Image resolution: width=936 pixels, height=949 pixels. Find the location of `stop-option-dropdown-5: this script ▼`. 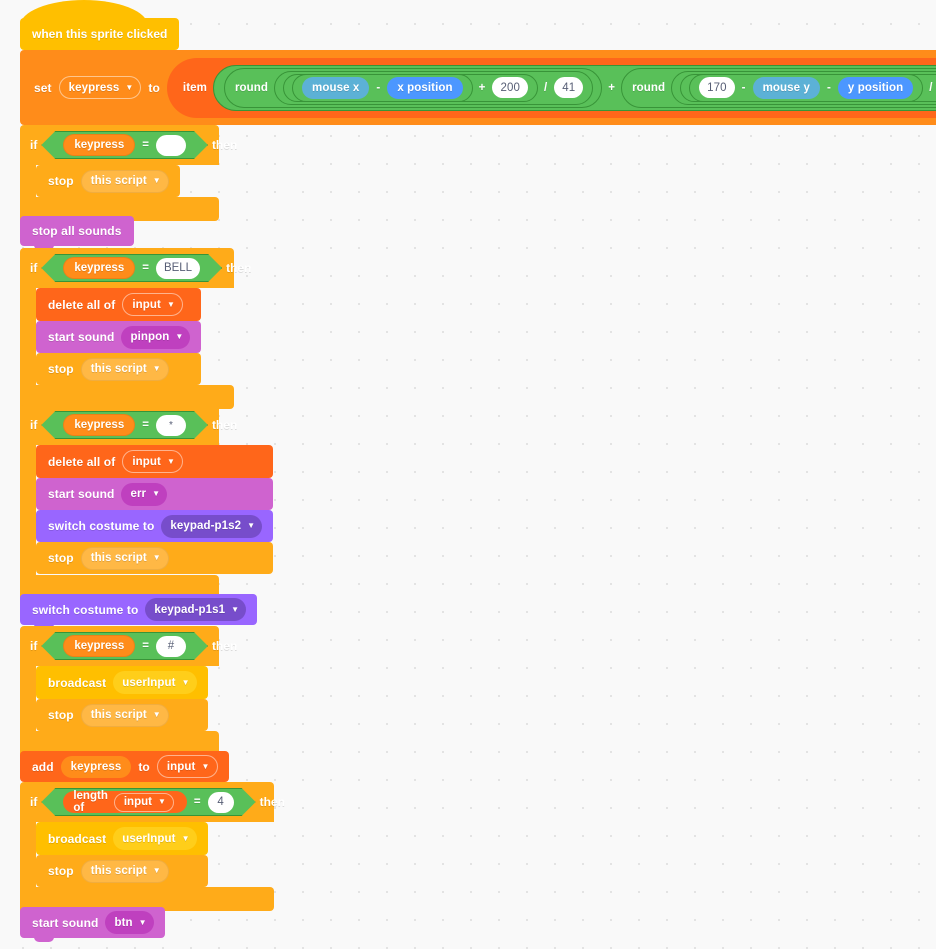

stop-option-dropdown-5: this script ▼ is located at coordinates (124, 871).